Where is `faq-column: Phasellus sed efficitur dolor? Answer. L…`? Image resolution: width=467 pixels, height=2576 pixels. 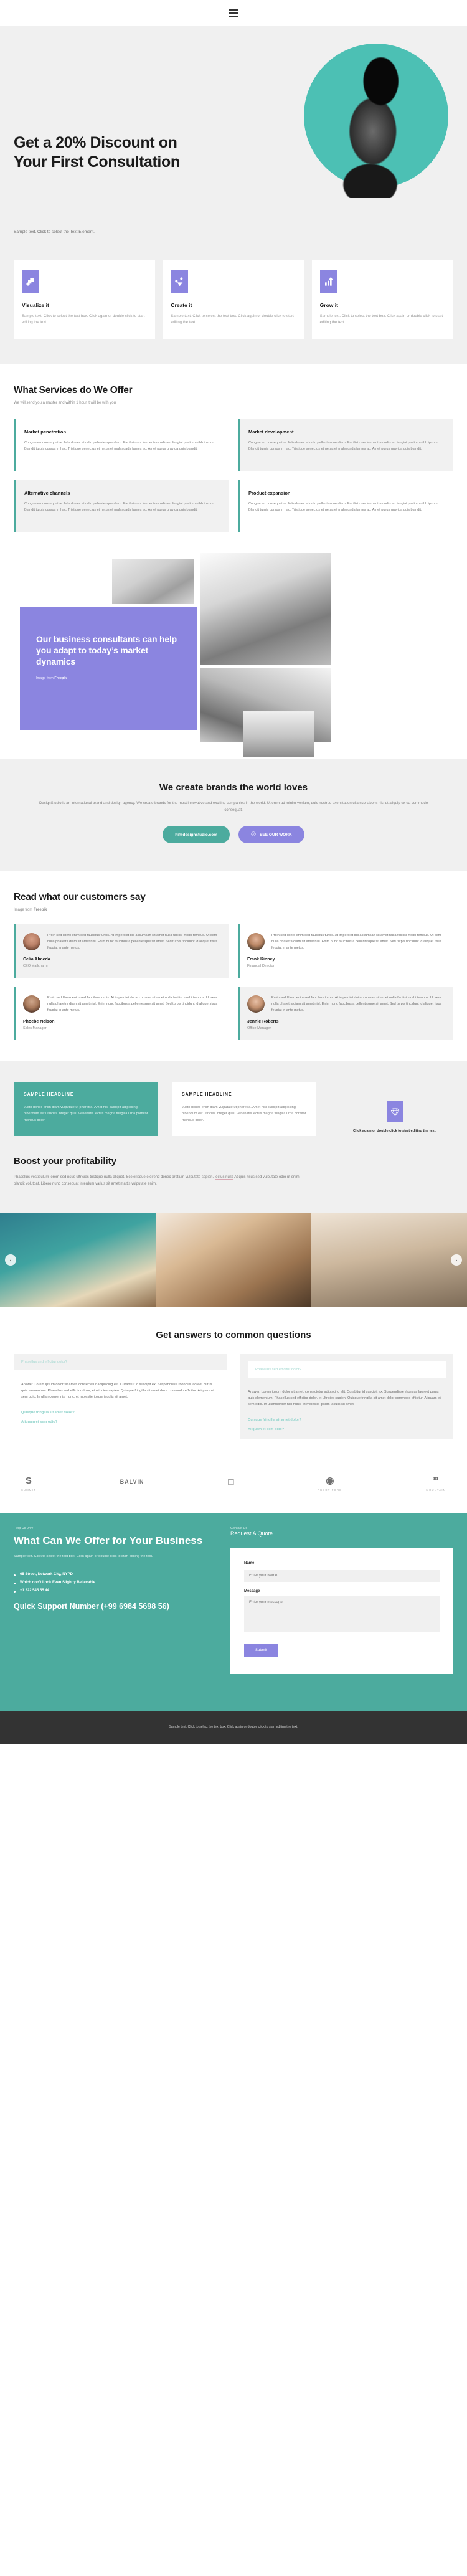 faq-column: Phasellus sed efficitur dolor? Answer. L… is located at coordinates (346, 1396).